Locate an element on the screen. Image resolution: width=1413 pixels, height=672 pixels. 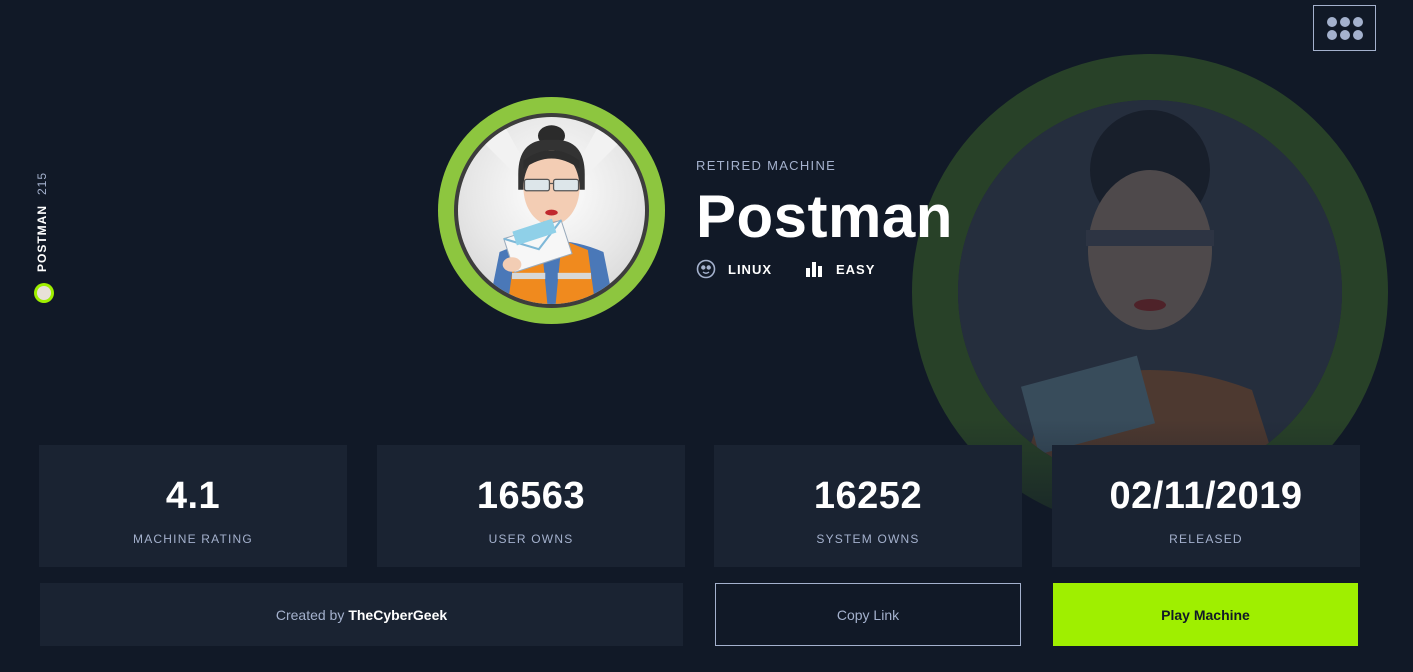
created-by-prefix: Created by is located at coordinates (310, 614).